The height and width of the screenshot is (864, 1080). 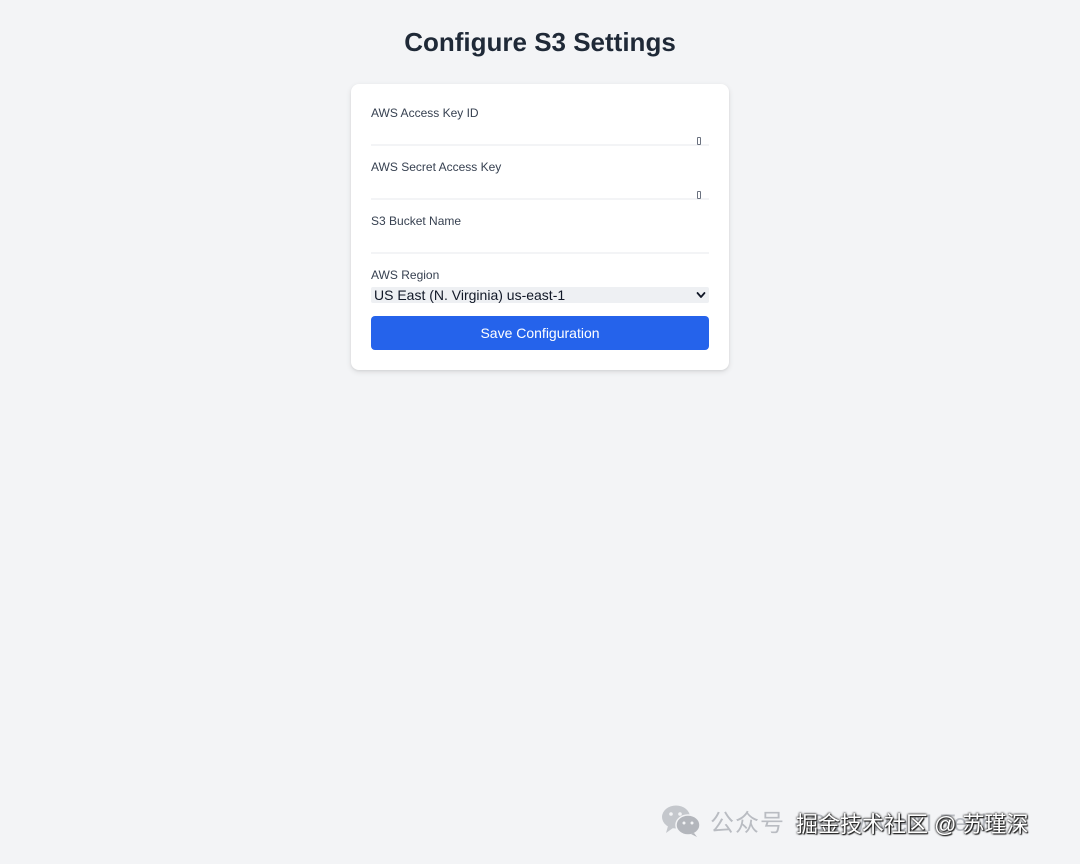 I want to click on watermark-credit-text: 掘金技术社区 @ 苏瑾深, so click(x=912, y=824).